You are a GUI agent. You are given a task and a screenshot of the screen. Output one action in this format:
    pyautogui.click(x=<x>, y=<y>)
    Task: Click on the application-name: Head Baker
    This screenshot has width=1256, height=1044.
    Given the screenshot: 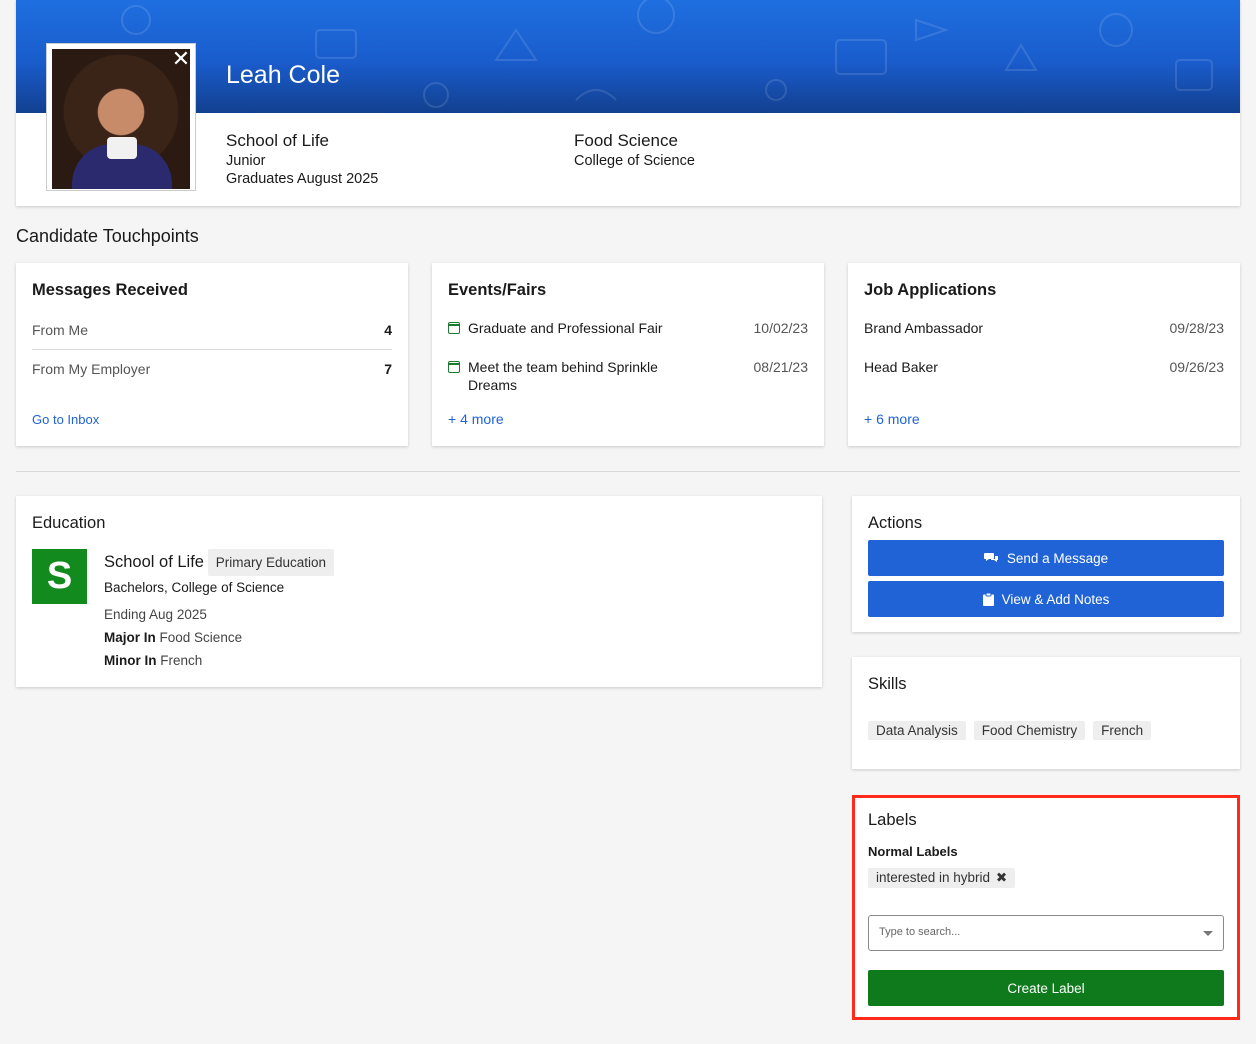 What is the action you would take?
    pyautogui.click(x=901, y=367)
    